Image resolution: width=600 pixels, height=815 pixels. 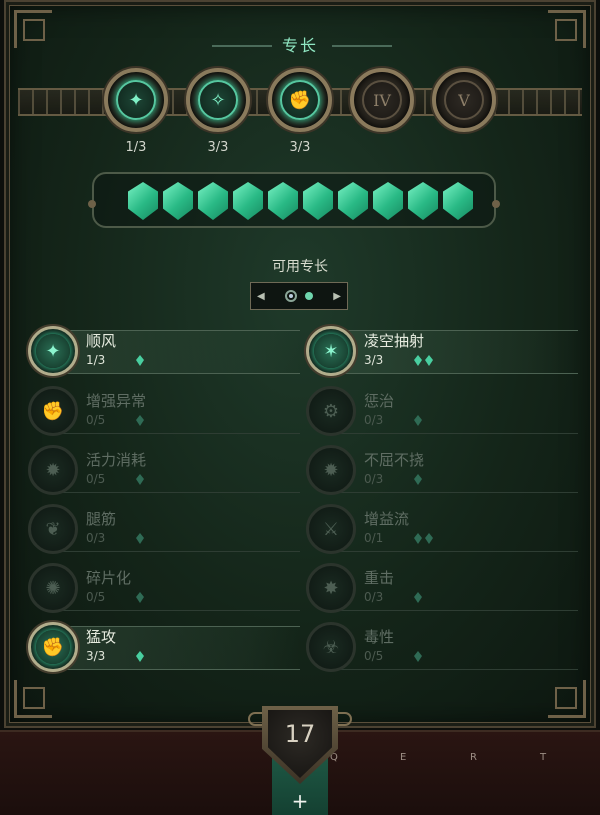 I want to click on strike-icon: ✸, so click(x=331, y=588).